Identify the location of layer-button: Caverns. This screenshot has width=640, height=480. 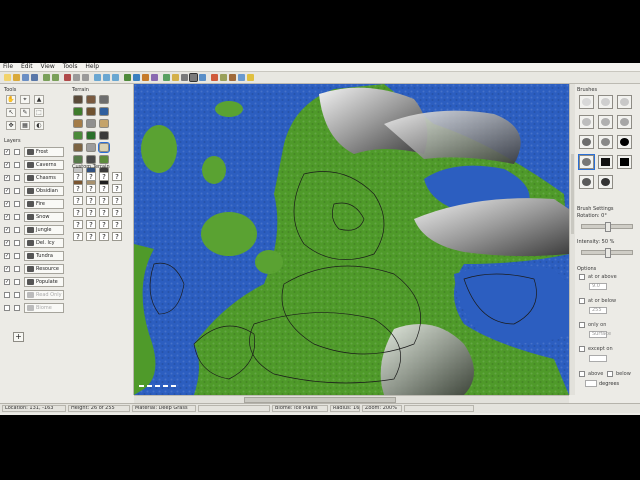
(44, 165).